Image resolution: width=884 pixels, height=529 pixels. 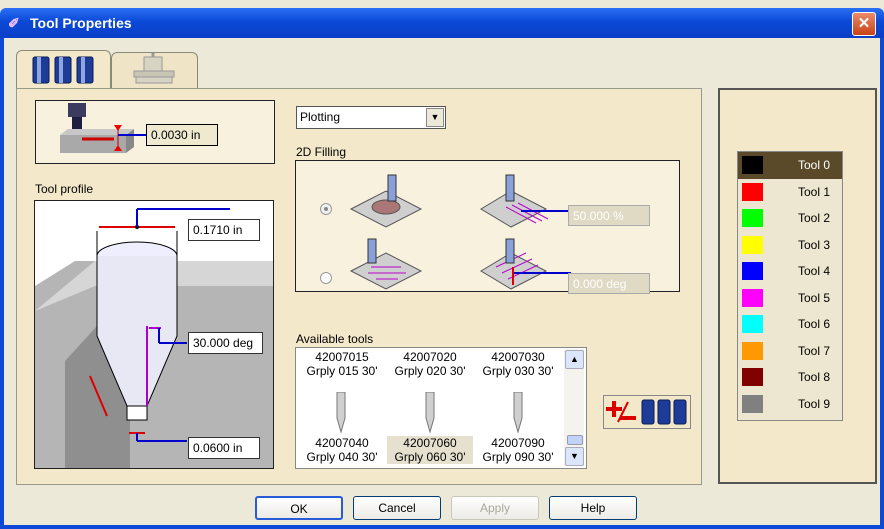 What do you see at coordinates (790, 218) in the screenshot?
I see `color-row: Tool 2` at bounding box center [790, 218].